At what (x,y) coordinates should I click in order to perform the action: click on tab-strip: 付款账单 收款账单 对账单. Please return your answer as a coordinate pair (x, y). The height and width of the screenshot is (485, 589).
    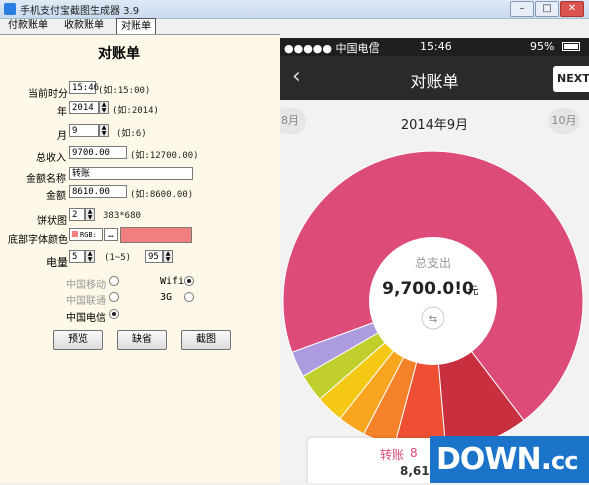
    Looking at the image, I should click on (140, 26).